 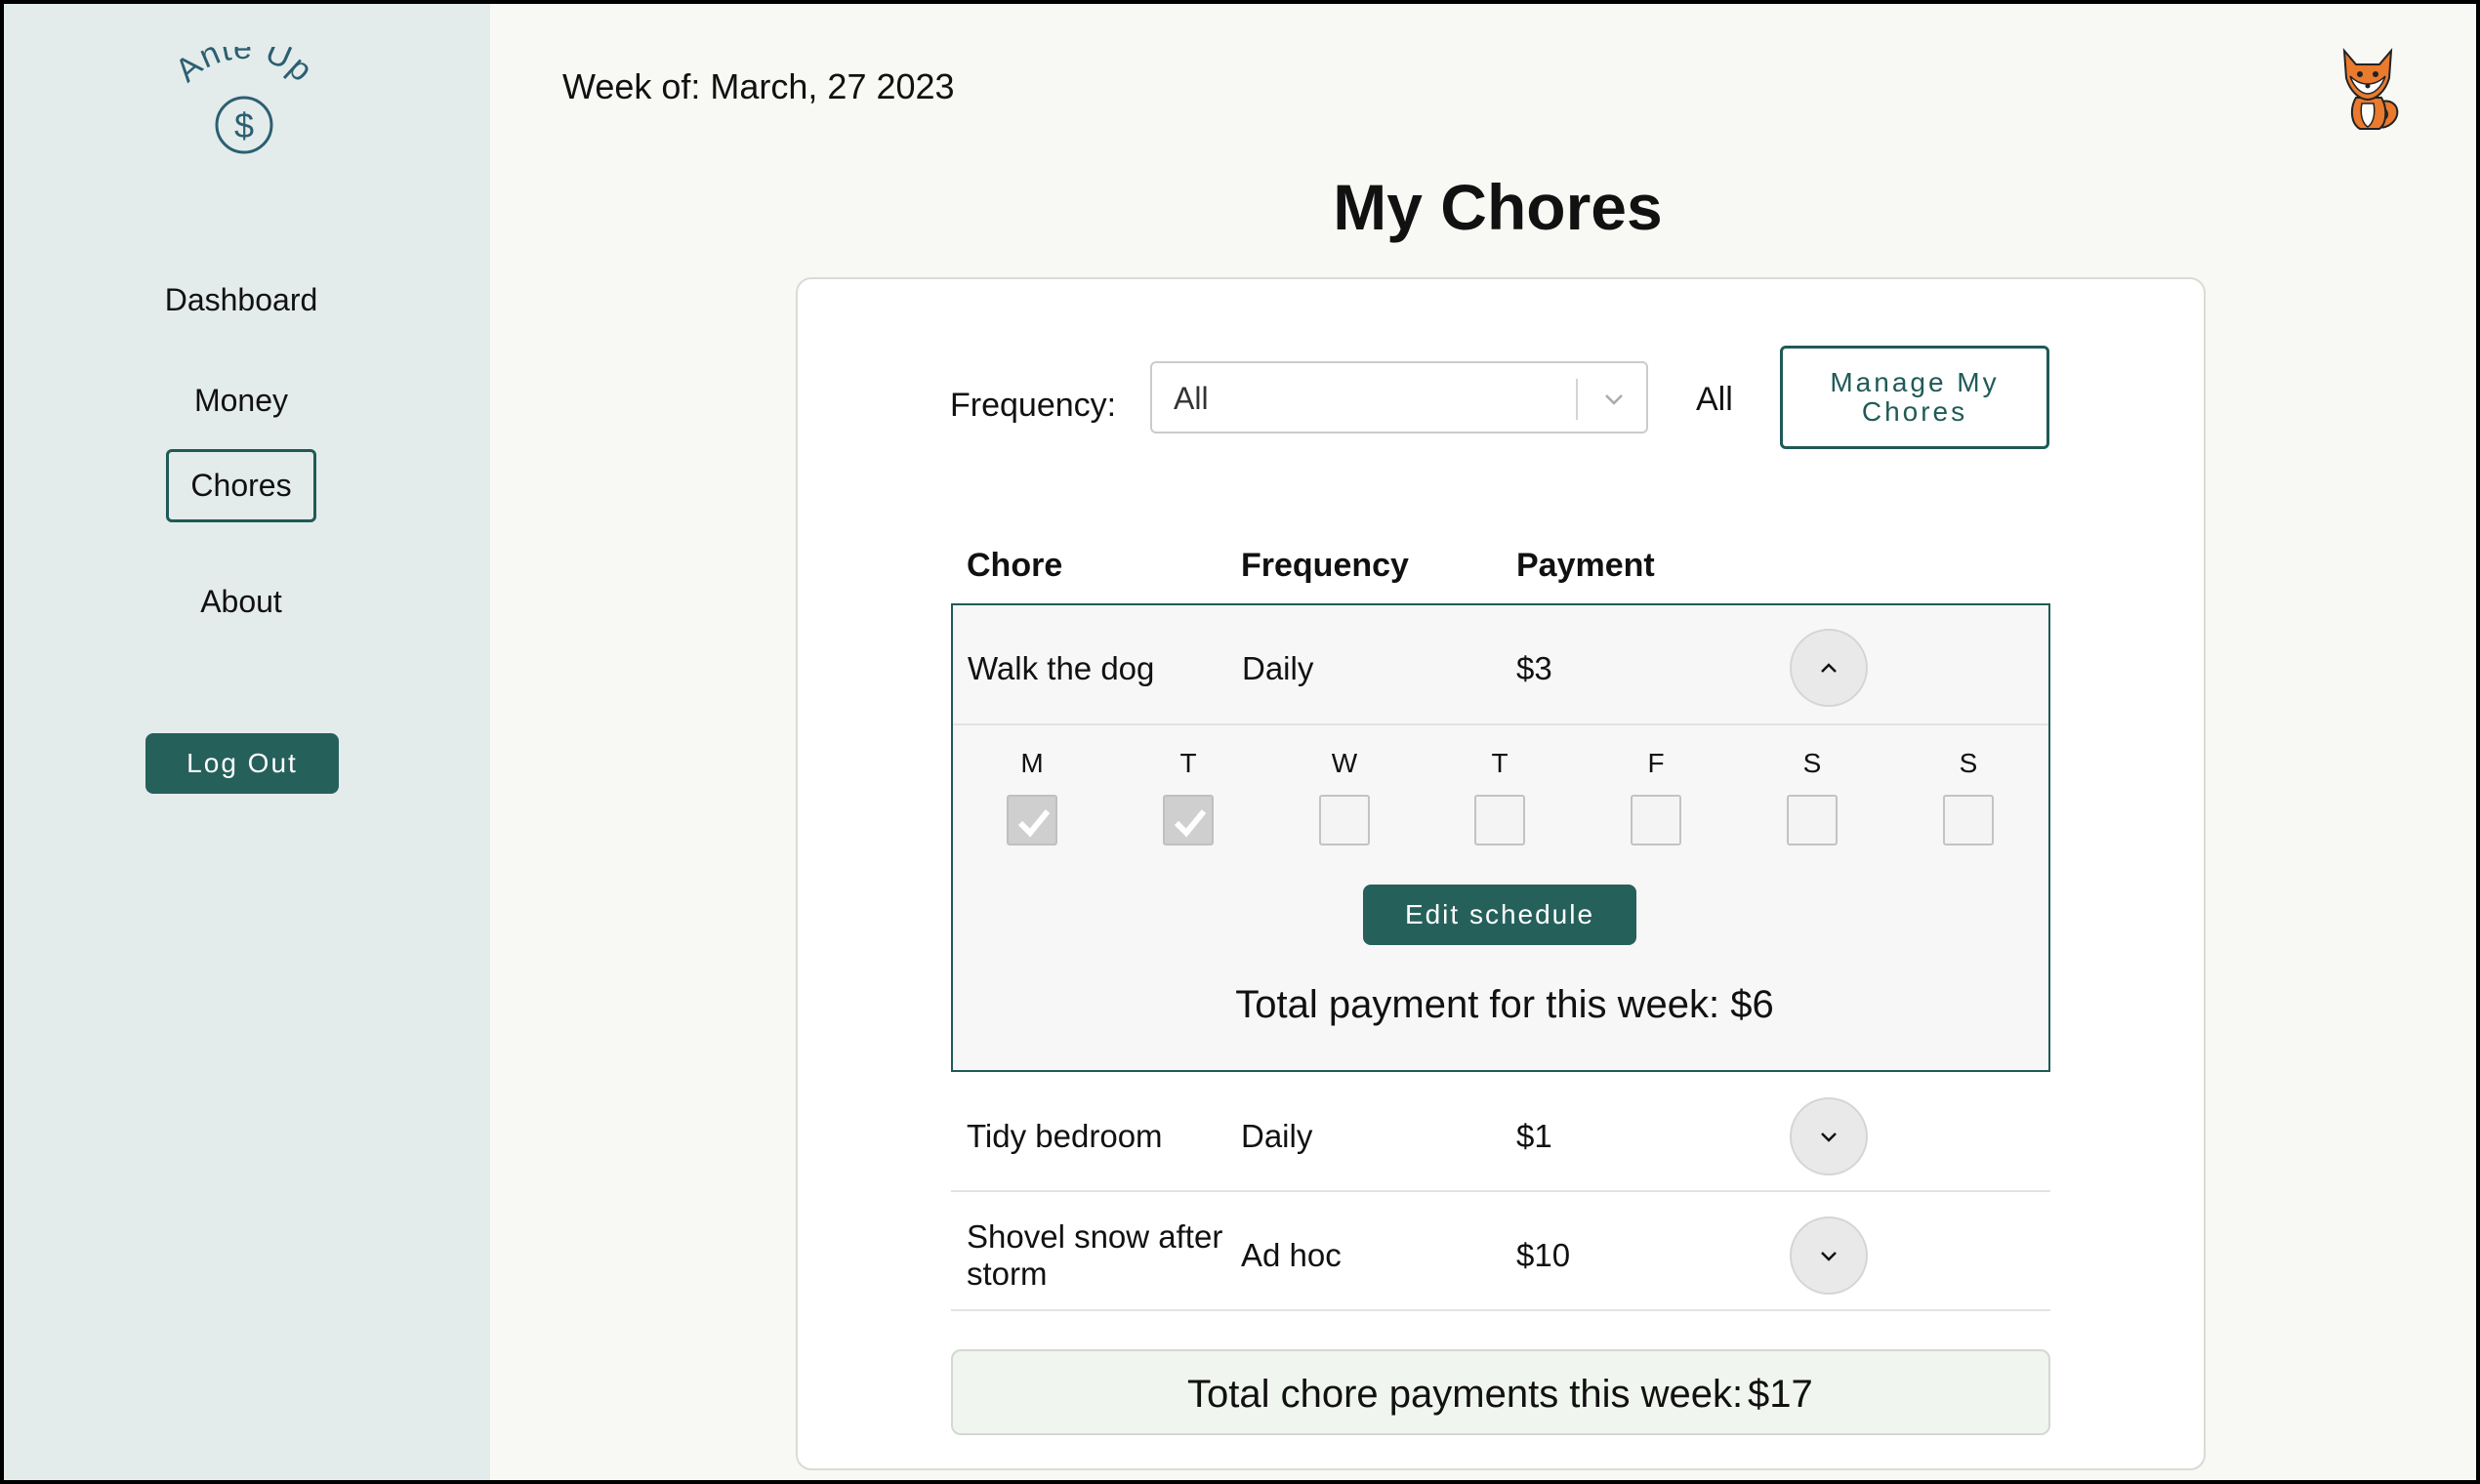 I want to click on day-label-tue: T, so click(x=1188, y=763).